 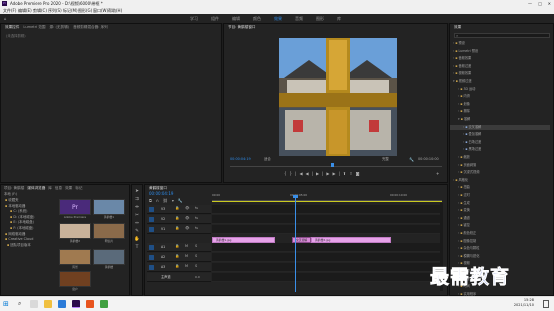 What do you see at coordinates (500, 58) in the screenshot?
I see `effects-list-item: ›▪音频效果` at bounding box center [500, 58].